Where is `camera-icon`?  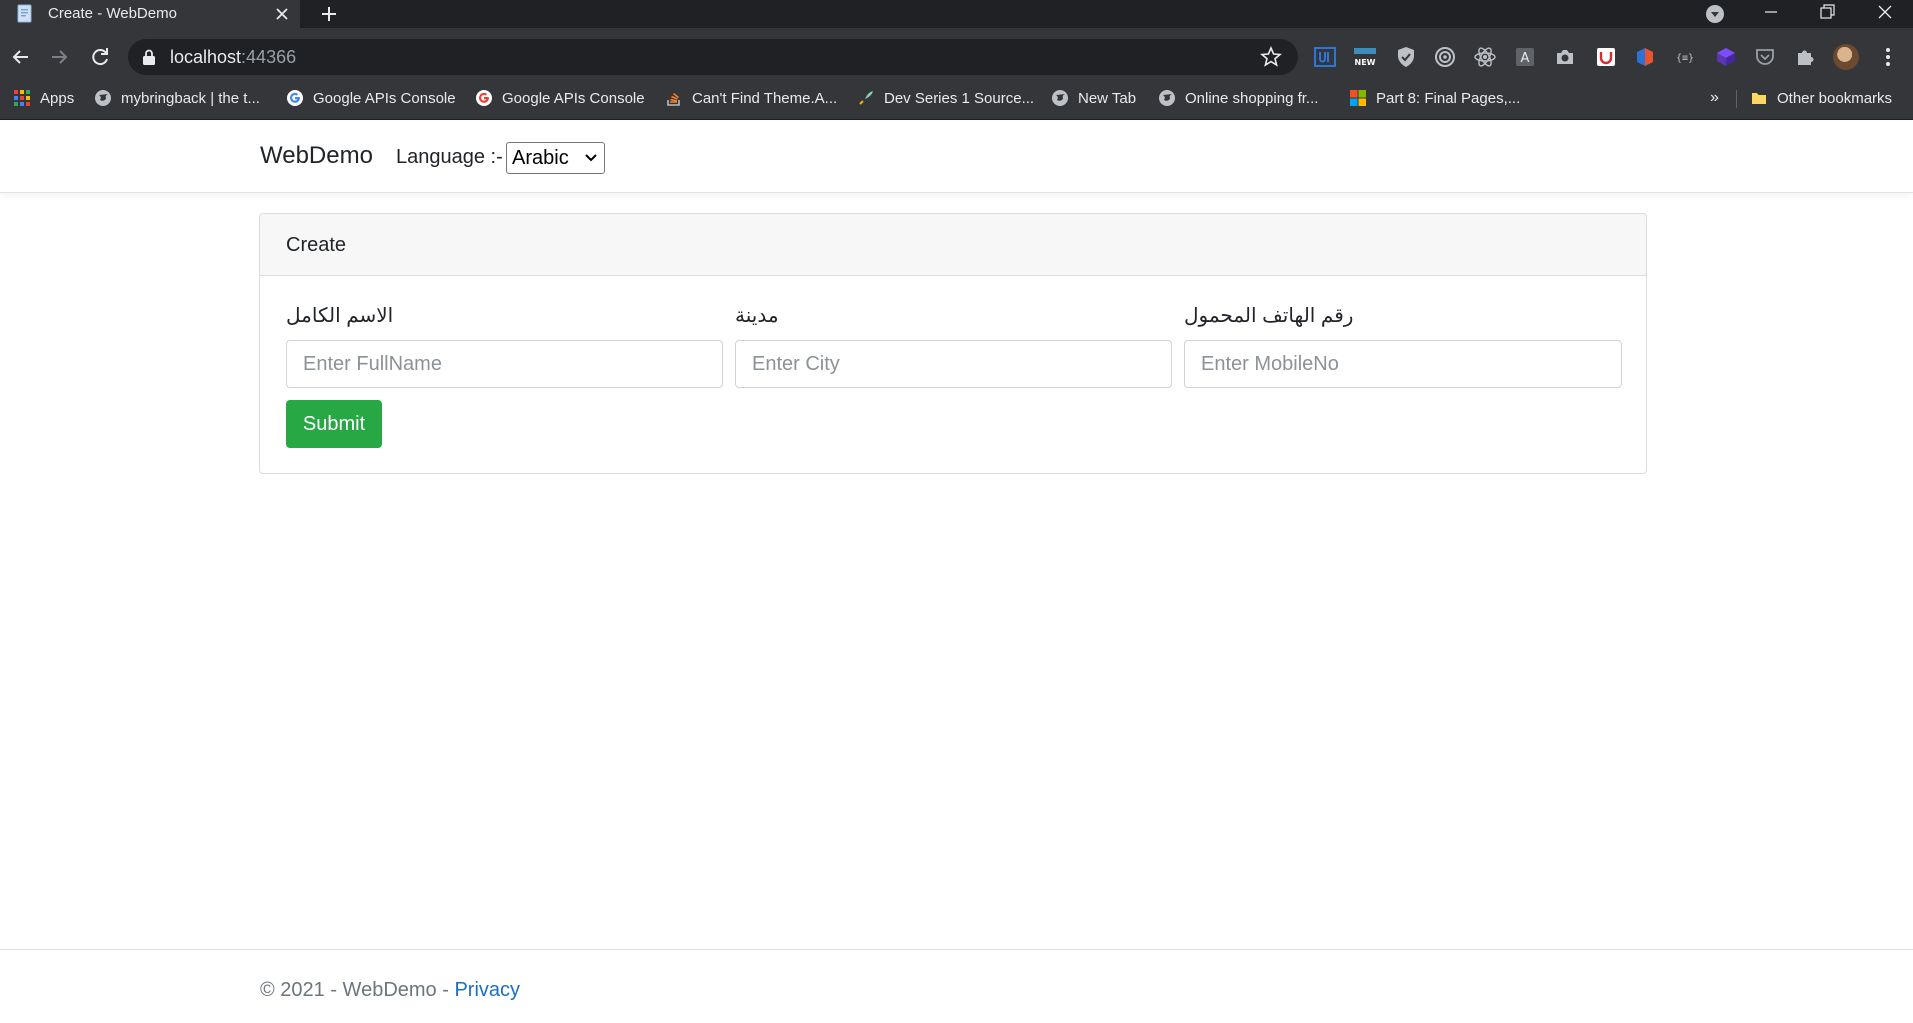
camera-icon is located at coordinates (1565, 57).